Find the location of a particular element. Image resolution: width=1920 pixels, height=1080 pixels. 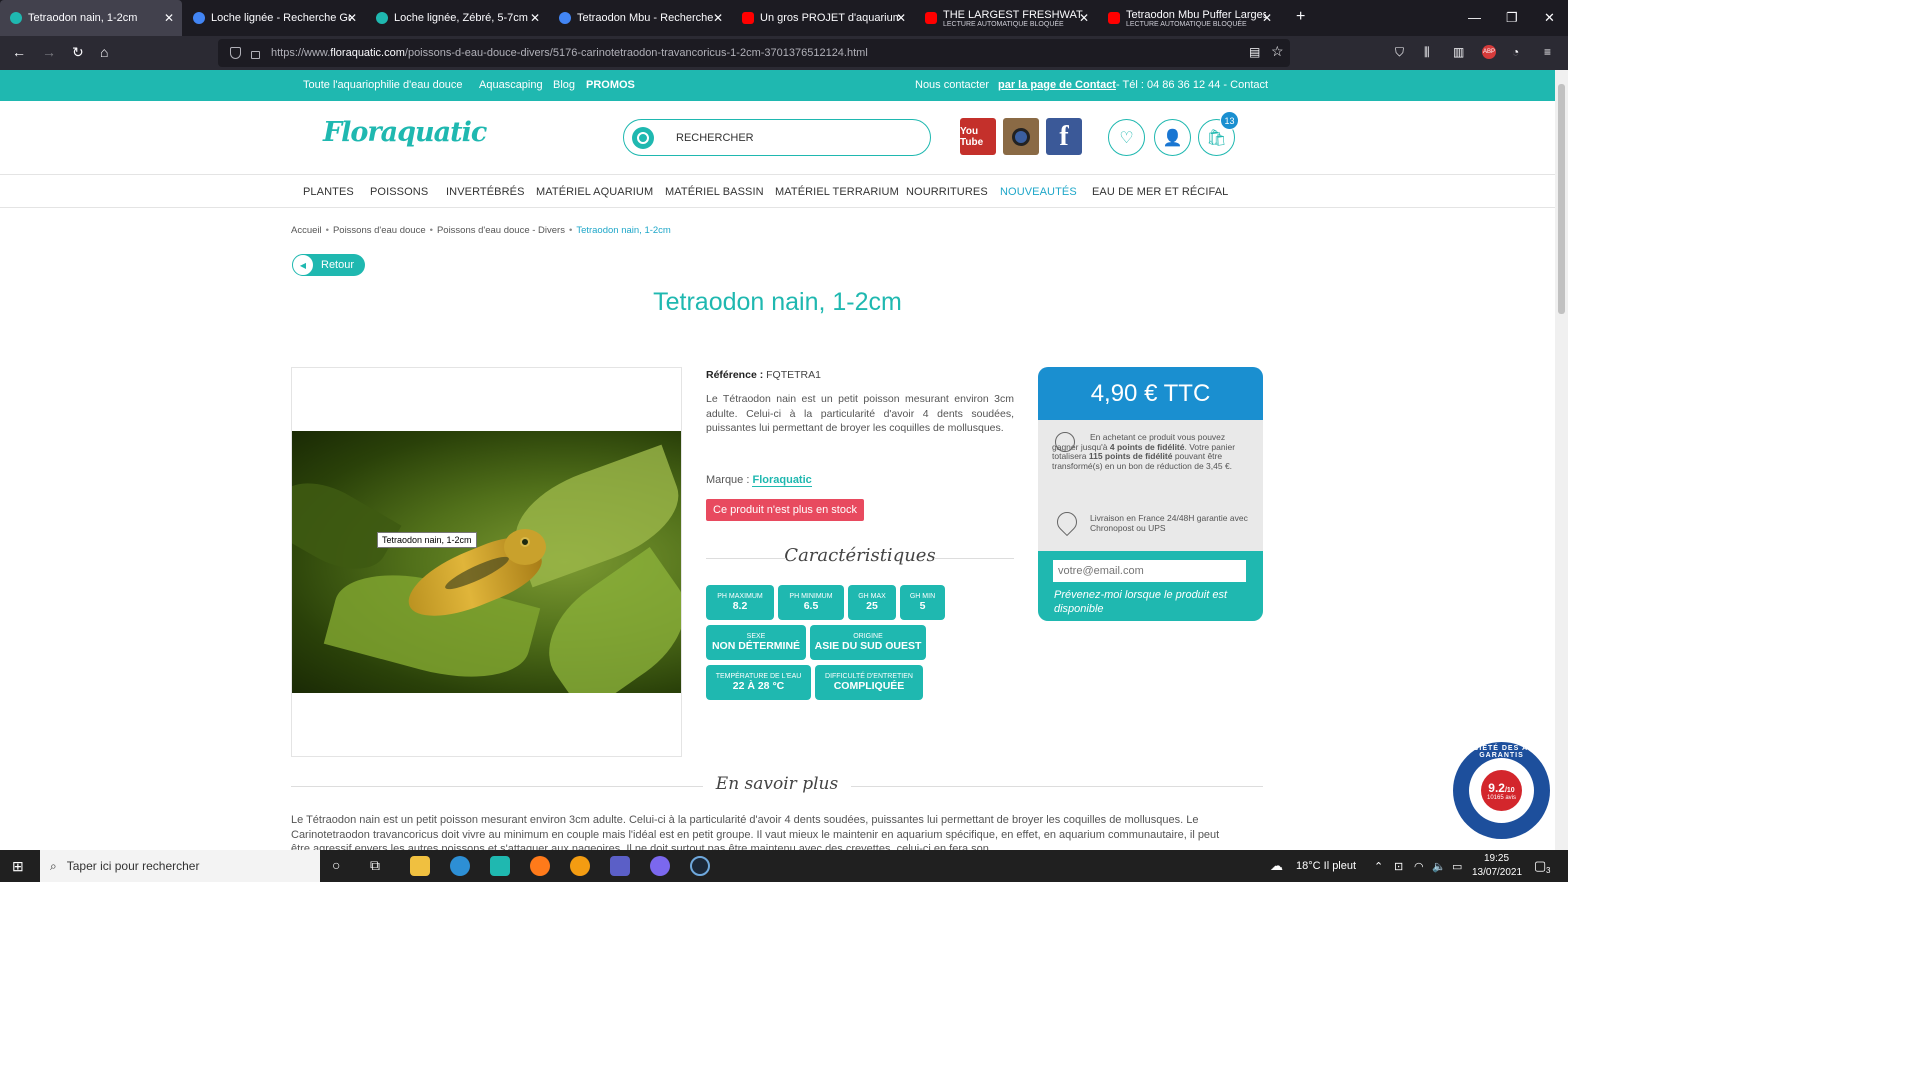

steam-icon is located at coordinates (700, 866).